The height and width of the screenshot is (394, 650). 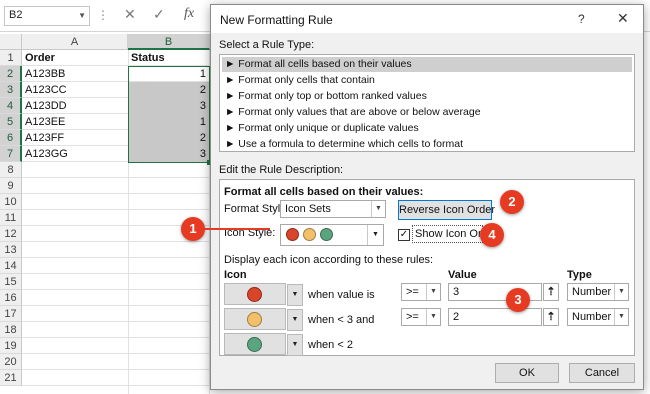 I want to click on format-style-value: Icon Sets, so click(x=308, y=209).